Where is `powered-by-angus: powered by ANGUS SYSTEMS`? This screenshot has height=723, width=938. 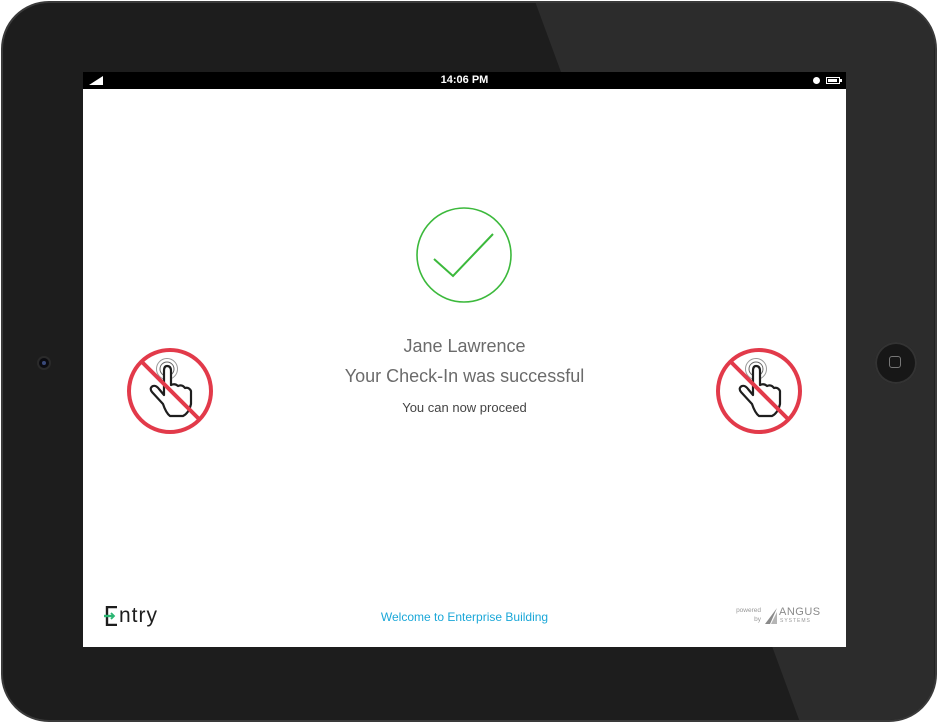 powered-by-angus: powered by ANGUS SYSTEMS is located at coordinates (777, 616).